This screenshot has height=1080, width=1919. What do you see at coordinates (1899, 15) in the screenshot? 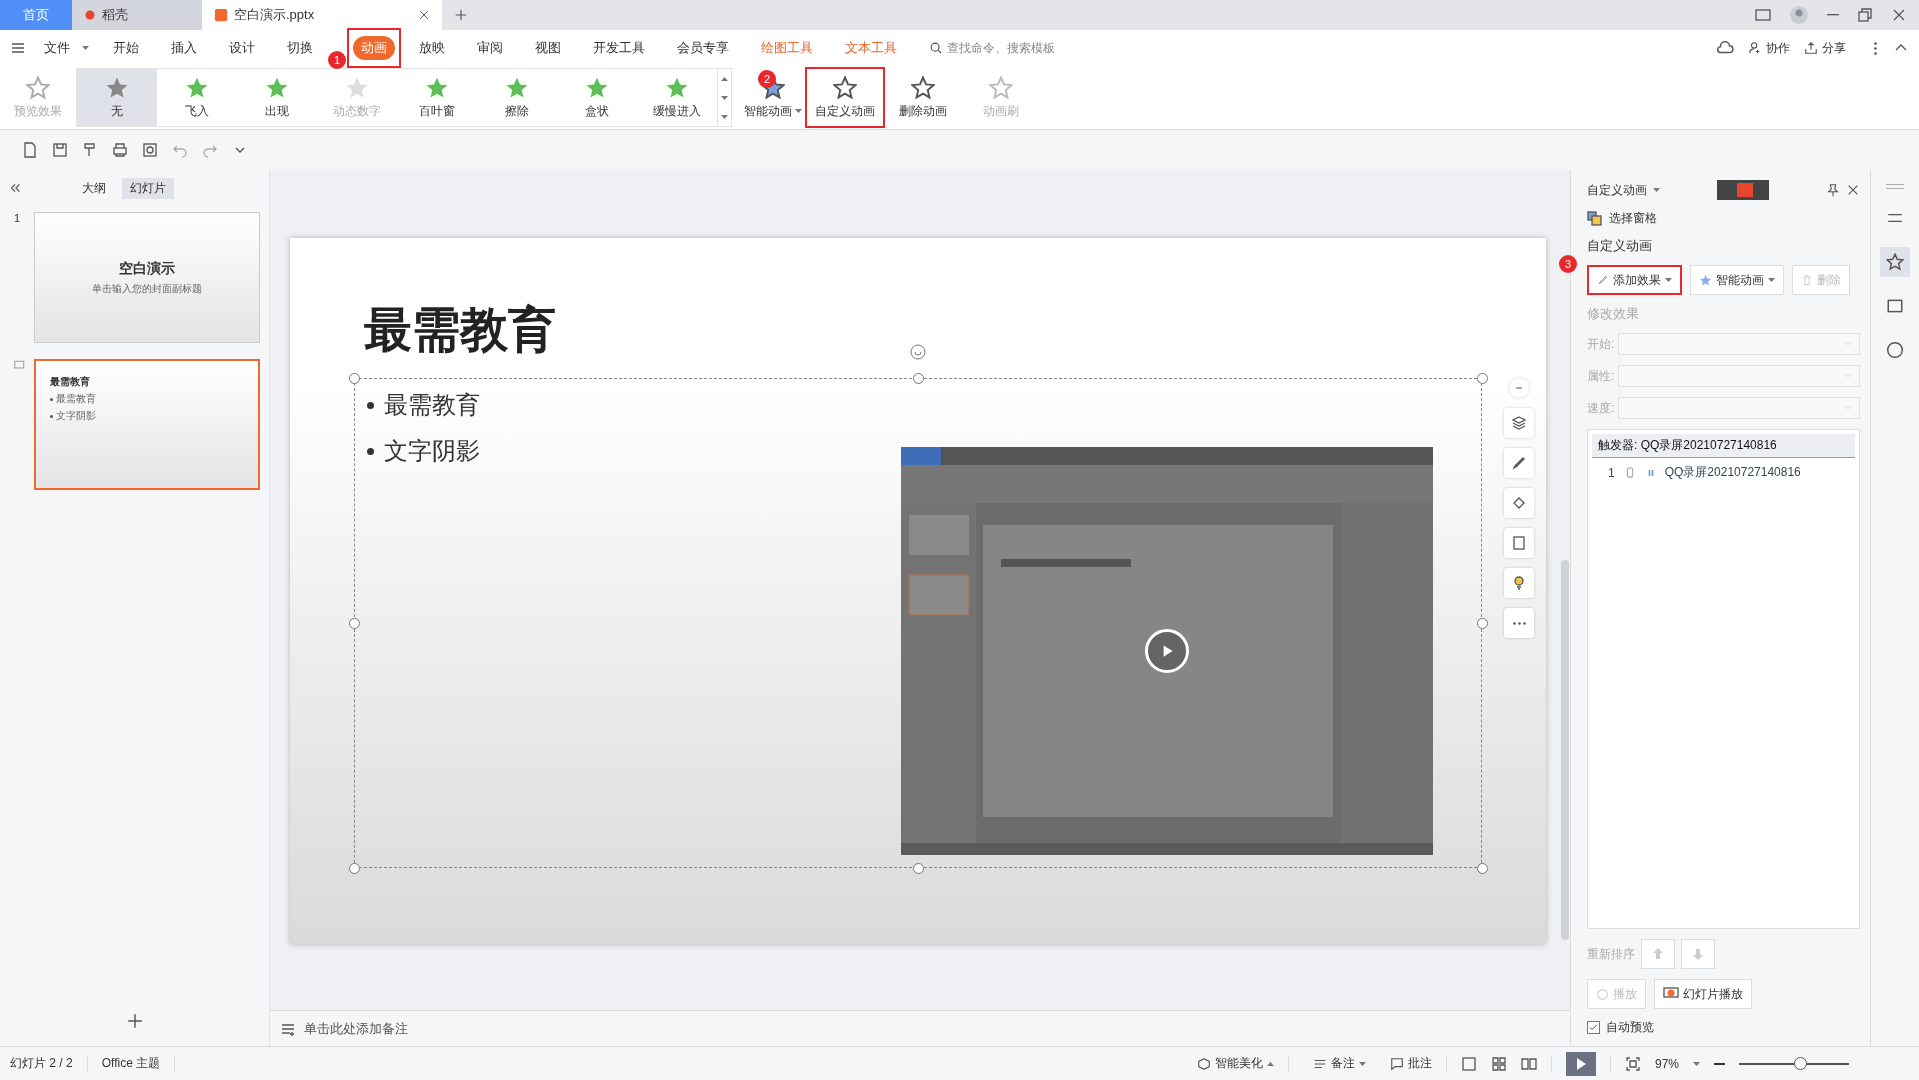
I see `close-icon` at bounding box center [1899, 15].